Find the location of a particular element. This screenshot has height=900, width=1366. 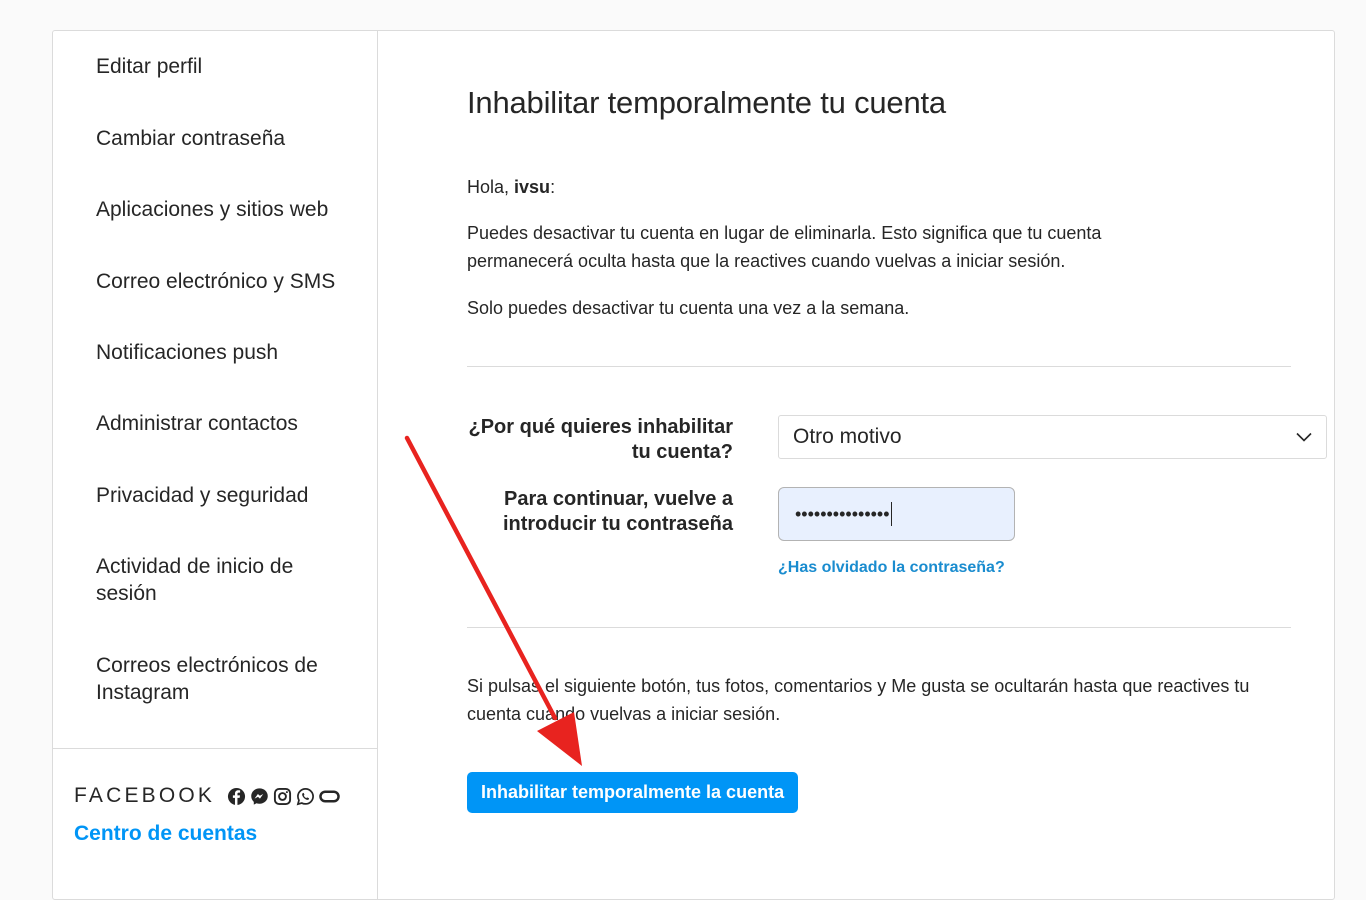

sidebar-item-login-activity: Actividad de inicio de sesión is located at coordinates (211, 580).